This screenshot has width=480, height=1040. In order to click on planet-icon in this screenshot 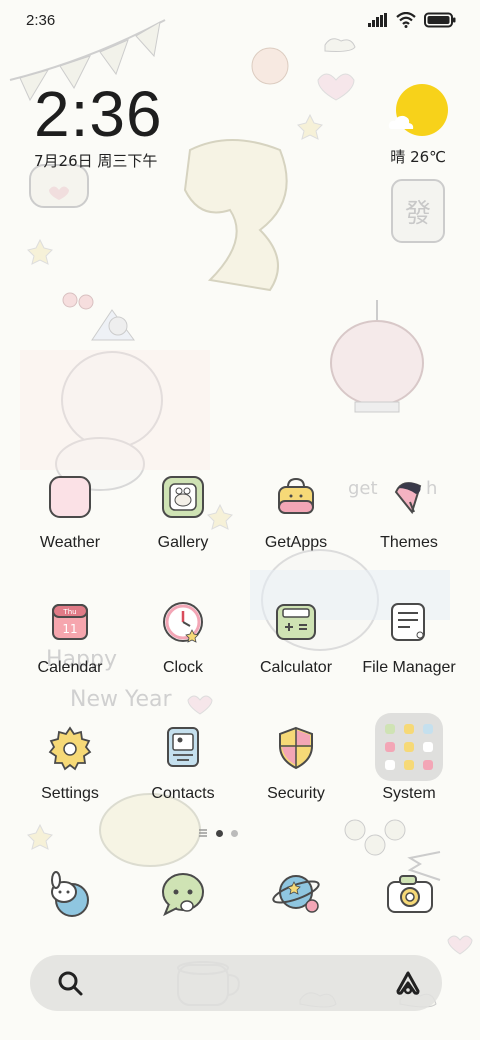, I will do `click(296, 894)`.